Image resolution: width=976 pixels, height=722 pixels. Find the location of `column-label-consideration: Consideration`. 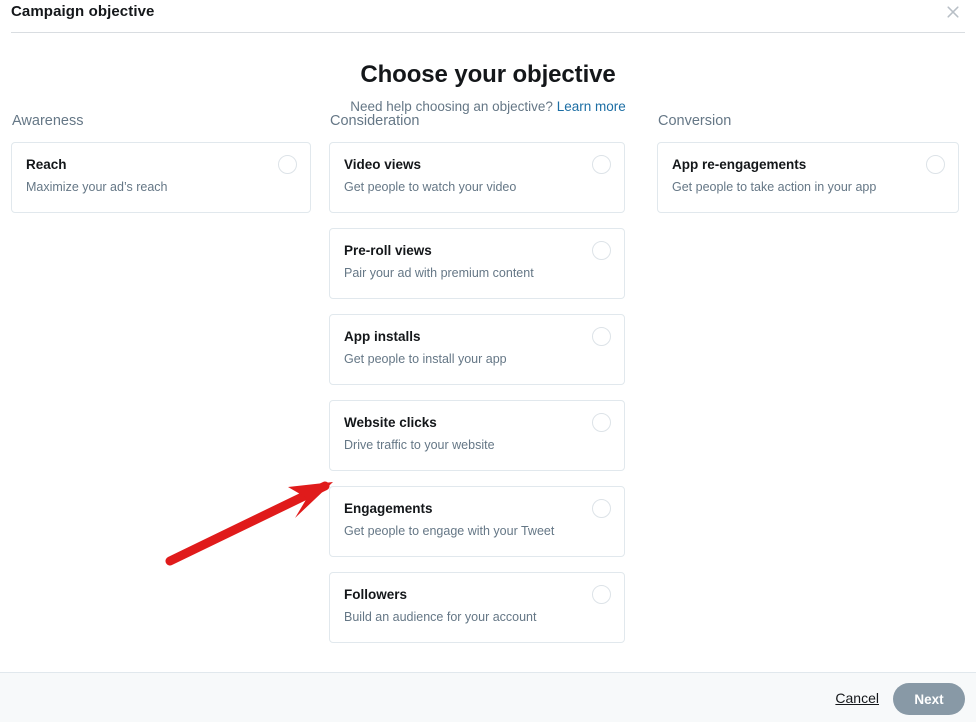

column-label-consideration: Consideration is located at coordinates (375, 121).